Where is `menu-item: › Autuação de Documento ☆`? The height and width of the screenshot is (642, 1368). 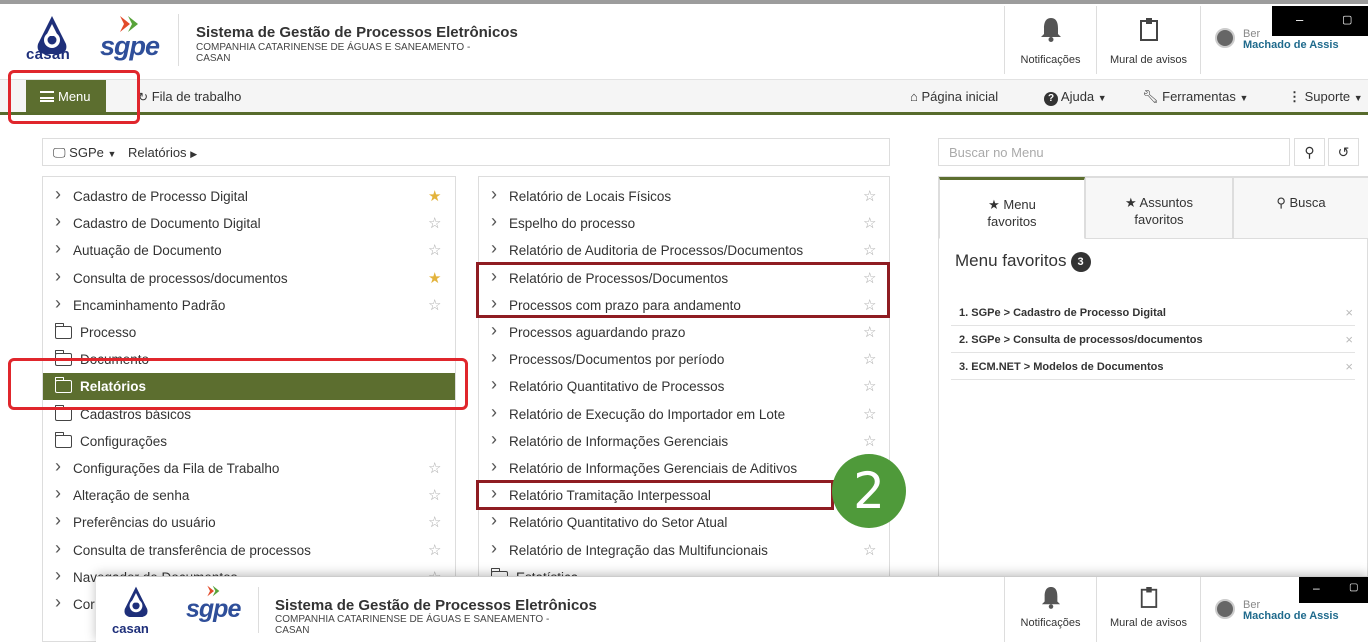 menu-item: › Autuação de Documento ☆ is located at coordinates (249, 250).